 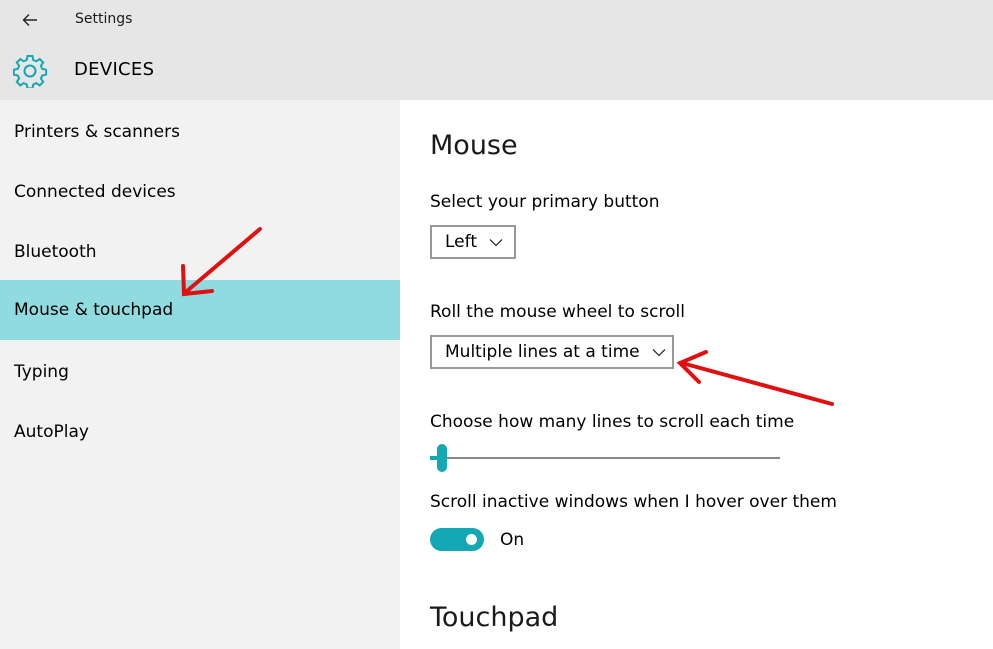 What do you see at coordinates (557, 312) in the screenshot?
I see `wheel-scroll-label: Roll the mouse wheel to scroll` at bounding box center [557, 312].